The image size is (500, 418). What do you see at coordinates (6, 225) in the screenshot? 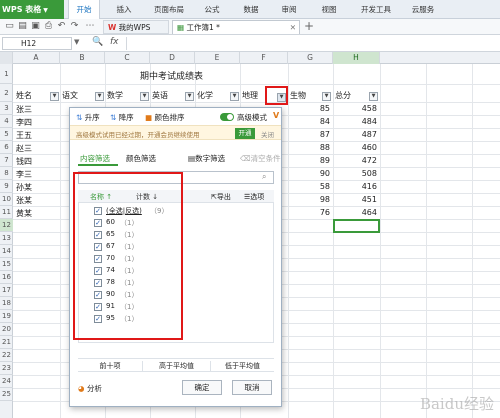
I see `row-header: 12` at bounding box center [6, 225].